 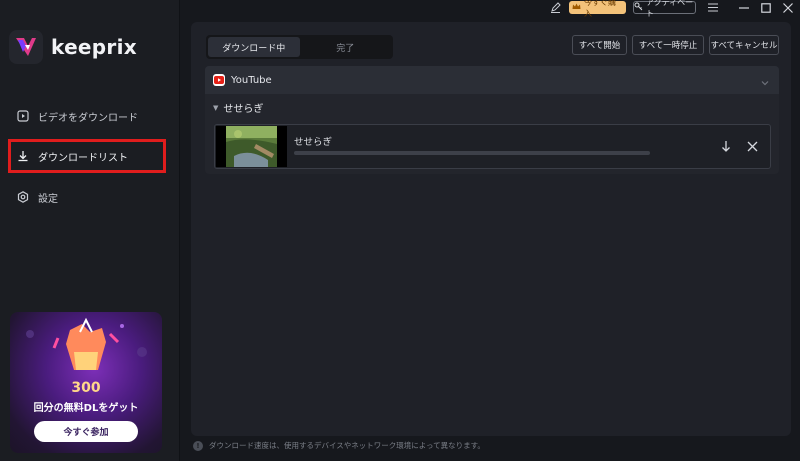 I want to click on keeprix-logo-icon, so click(x=26, y=47).